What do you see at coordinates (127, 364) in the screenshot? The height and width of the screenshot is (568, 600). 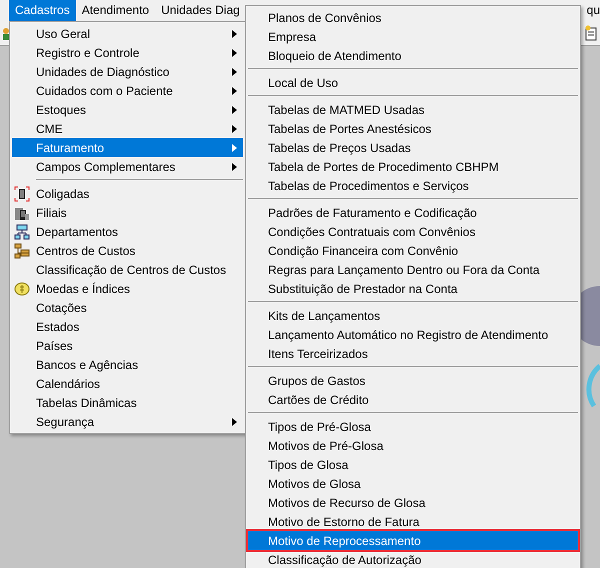 I see `menu-item: Bancos e Agências` at bounding box center [127, 364].